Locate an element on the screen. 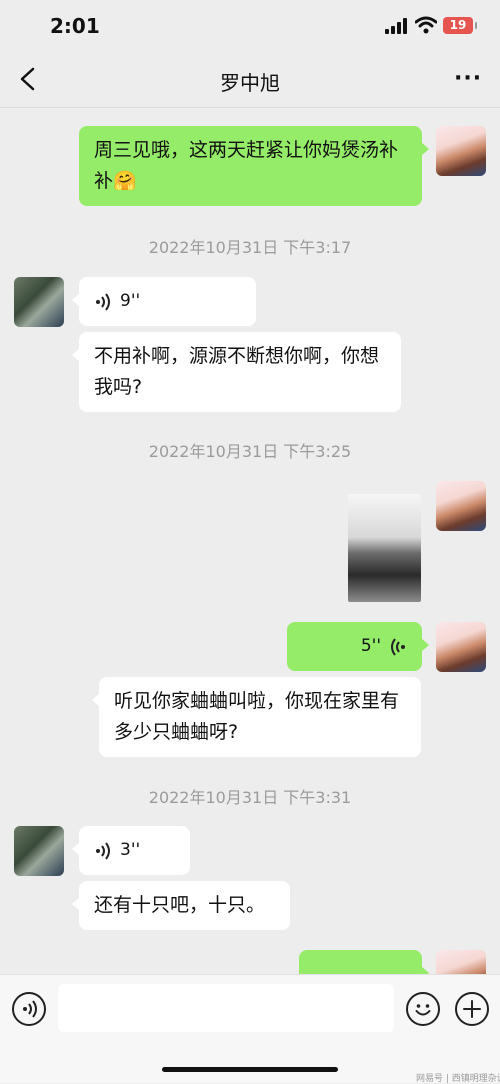 The height and width of the screenshot is (1084, 500). received-text-message: 还有十只吧，十只。 is located at coordinates (181, 905).